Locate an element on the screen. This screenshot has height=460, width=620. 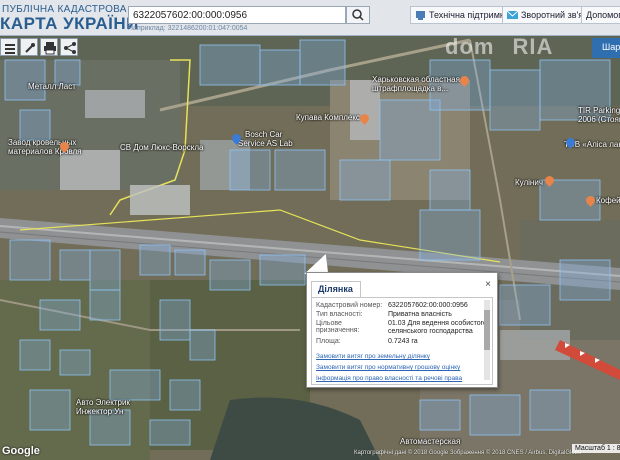
menu-icon is located at coordinates (10, 49).